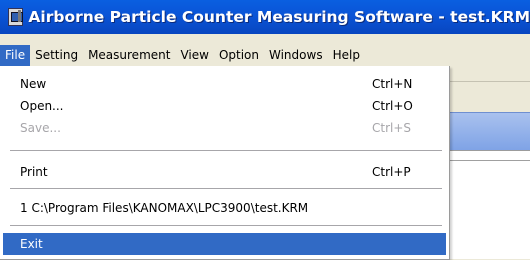 This screenshot has height=260, width=530. I want to click on document-area, so click(489, 204).